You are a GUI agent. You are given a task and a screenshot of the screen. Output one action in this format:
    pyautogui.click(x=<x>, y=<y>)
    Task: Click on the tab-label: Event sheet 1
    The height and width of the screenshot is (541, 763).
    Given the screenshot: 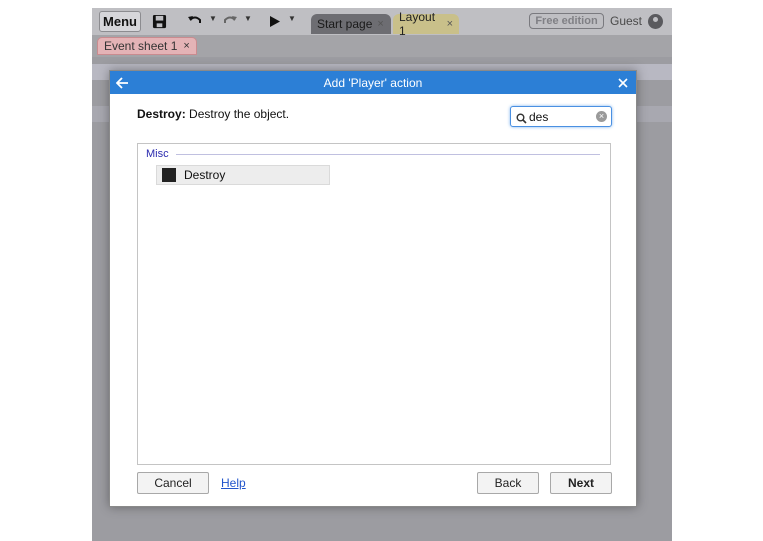 What is the action you would take?
    pyautogui.click(x=141, y=46)
    